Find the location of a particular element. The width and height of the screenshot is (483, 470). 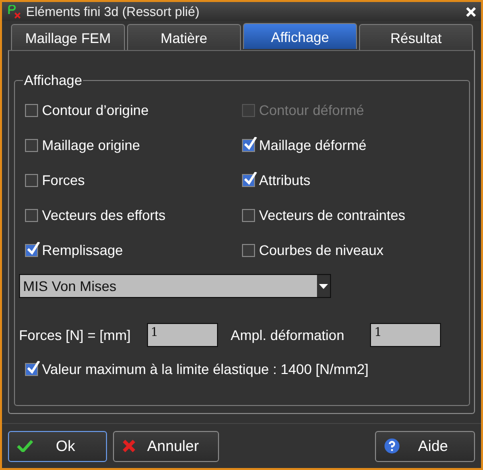

tab: Résultat is located at coordinates (416, 37).